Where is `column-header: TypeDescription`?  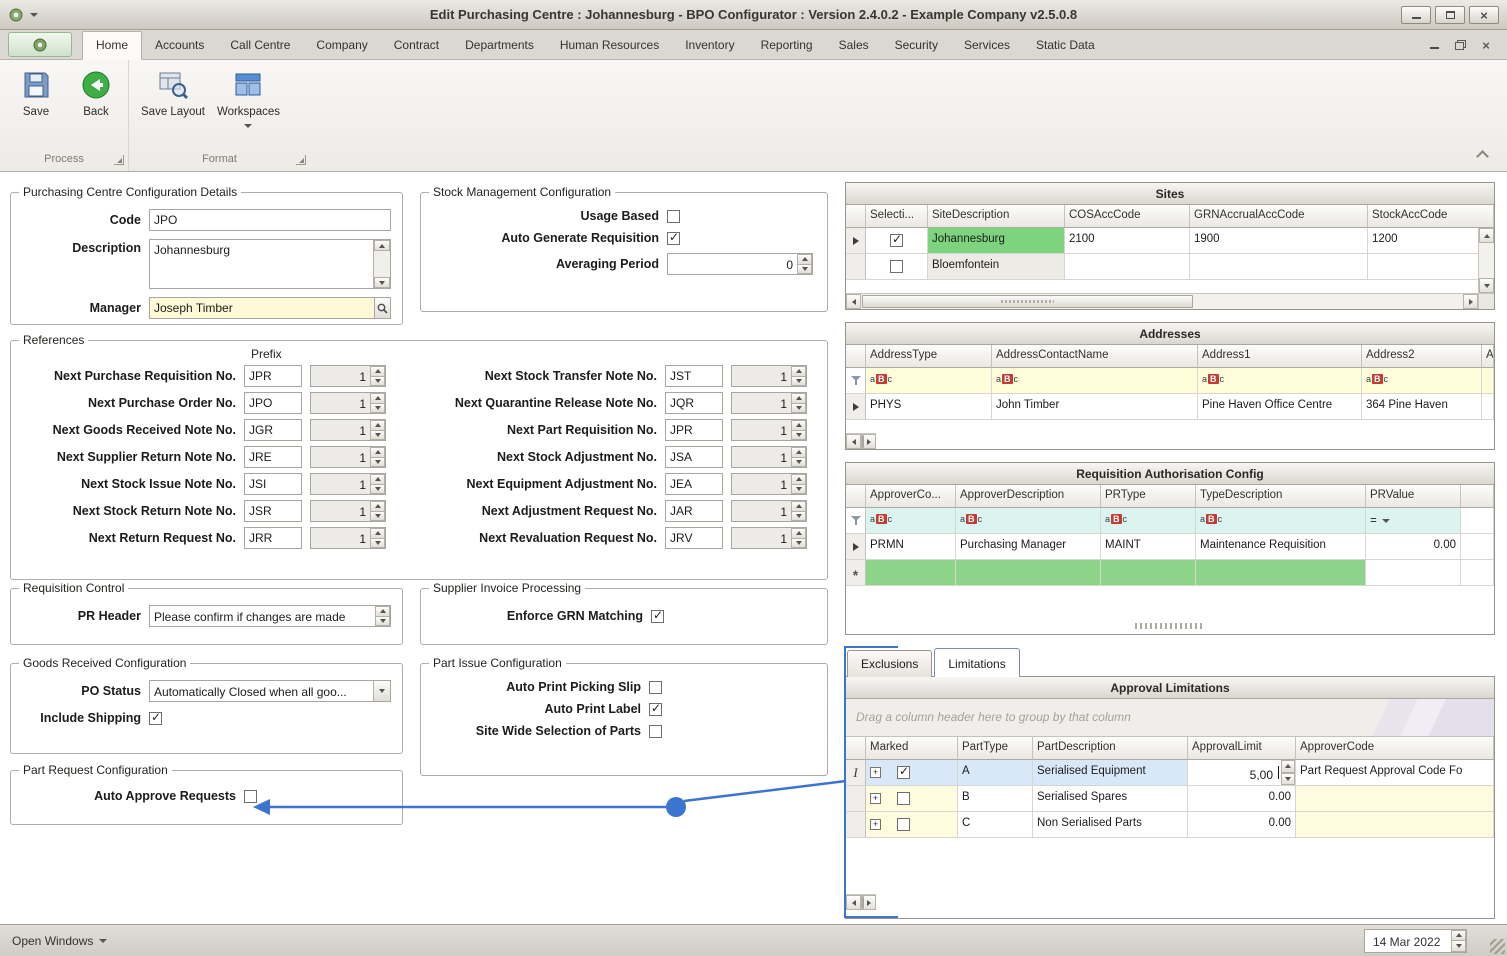
column-header: TypeDescription is located at coordinates (1281, 496).